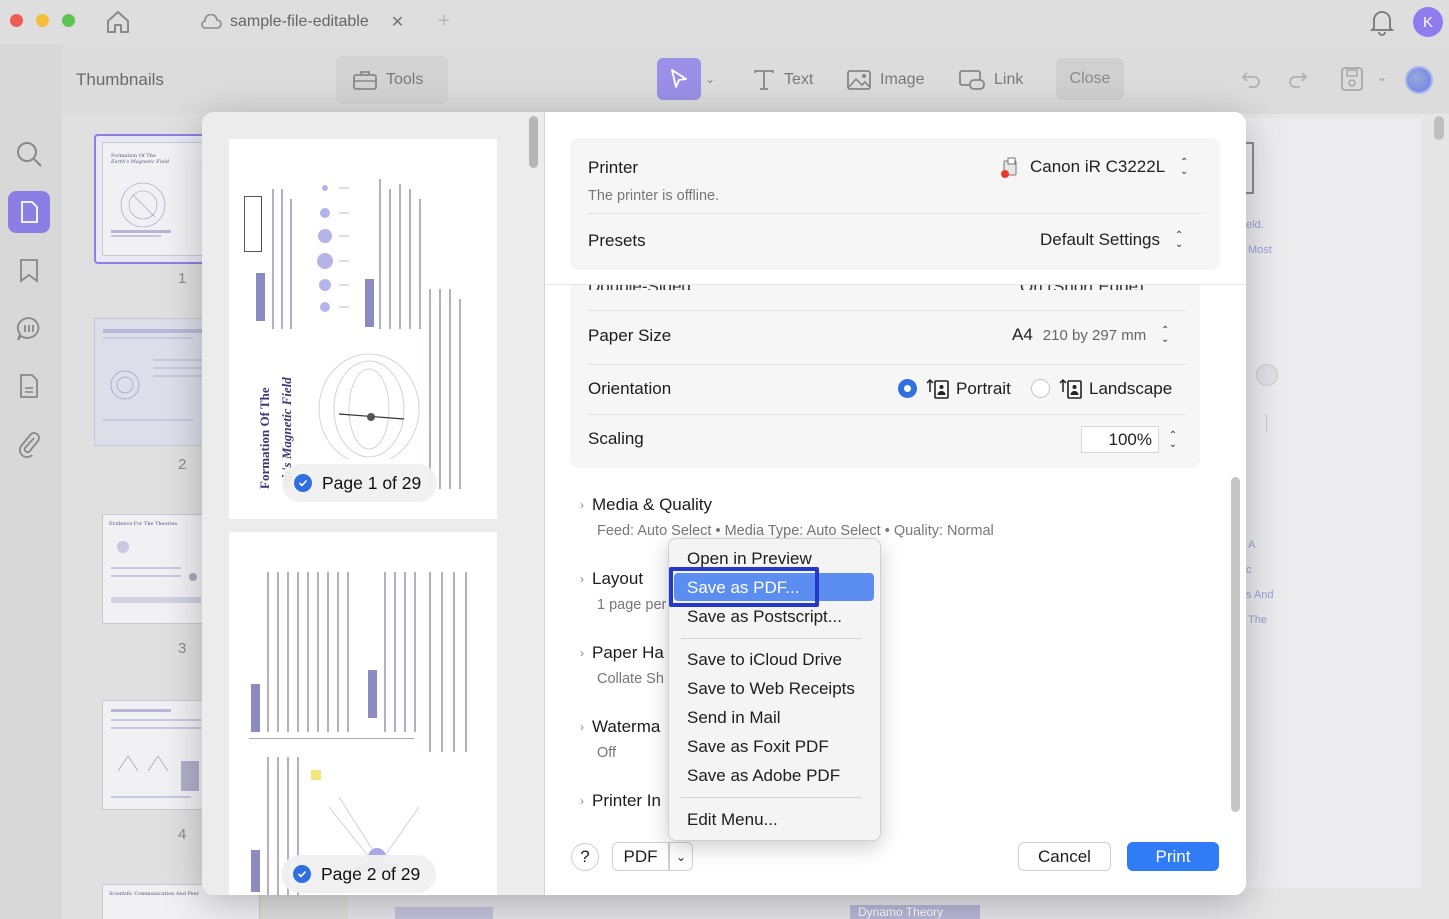 The width and height of the screenshot is (1449, 919). Describe the element at coordinates (1130, 389) in the screenshot. I see `landscape-label: Landscape` at that location.